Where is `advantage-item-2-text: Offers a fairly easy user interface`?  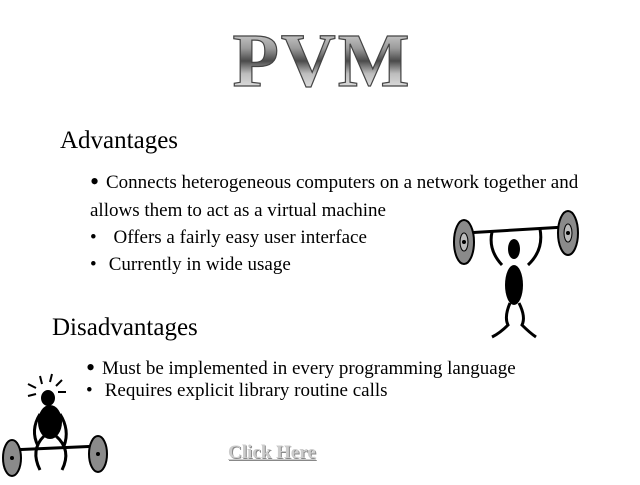
advantage-item-2-text: Offers a fairly easy user interface is located at coordinates (240, 237).